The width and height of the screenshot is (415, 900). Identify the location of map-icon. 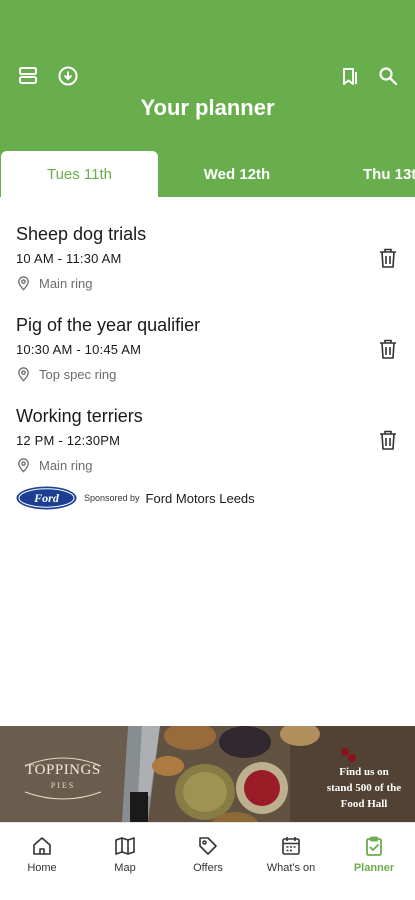
(125, 846).